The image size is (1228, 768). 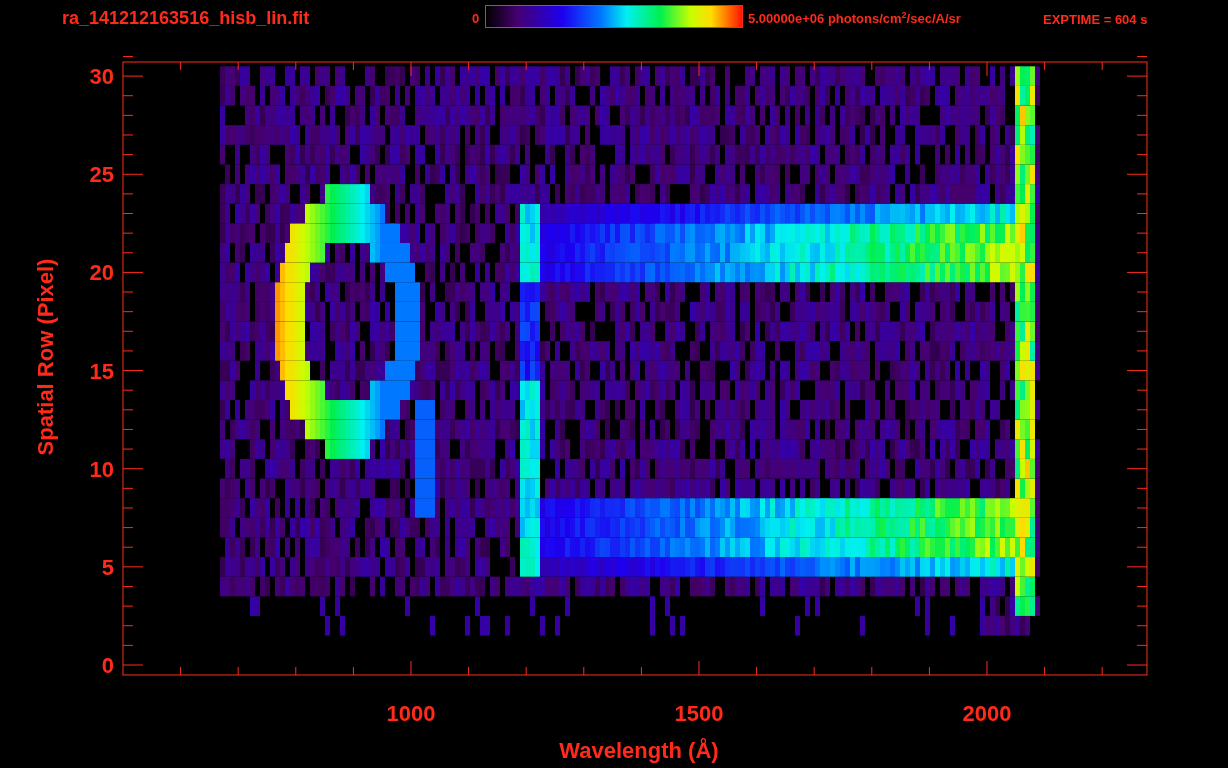 I want to click on y-tick-label: 10, so click(x=101, y=469).